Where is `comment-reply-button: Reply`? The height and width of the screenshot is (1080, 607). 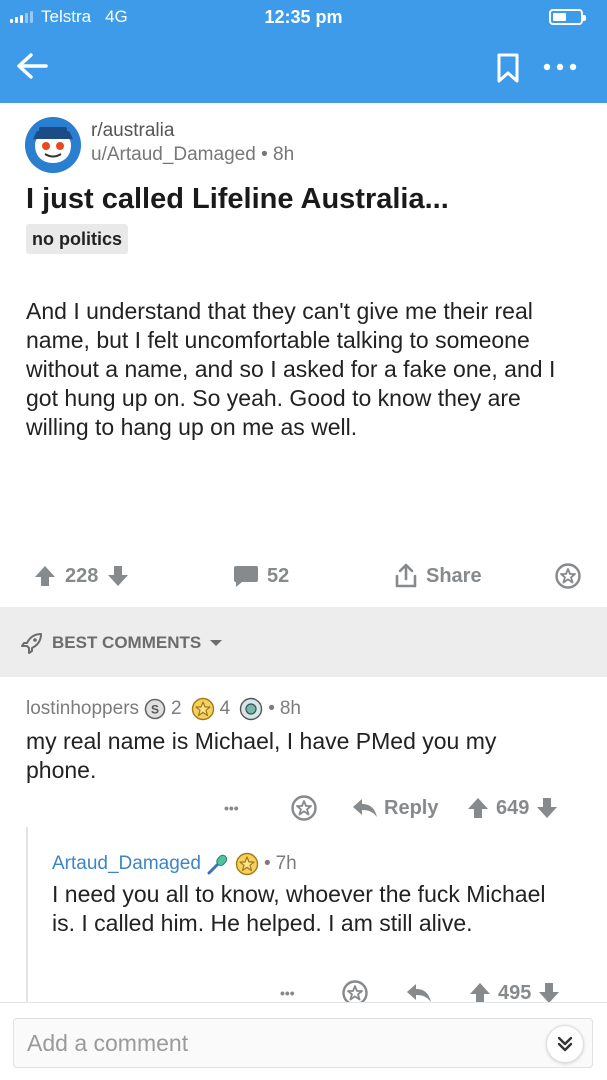 comment-reply-button: Reply is located at coordinates (395, 808).